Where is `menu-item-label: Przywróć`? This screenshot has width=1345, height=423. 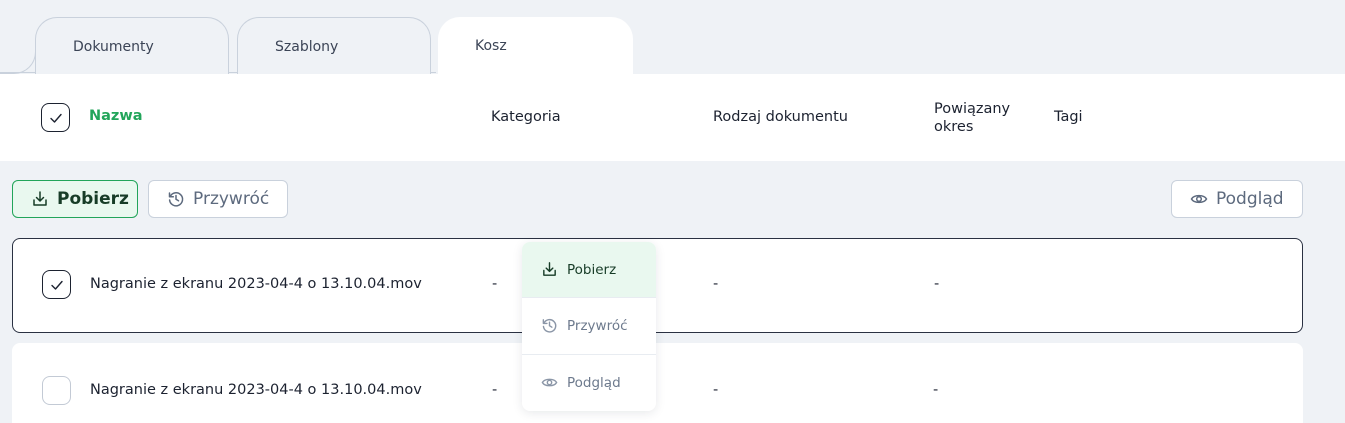
menu-item-label: Przywróć is located at coordinates (597, 325).